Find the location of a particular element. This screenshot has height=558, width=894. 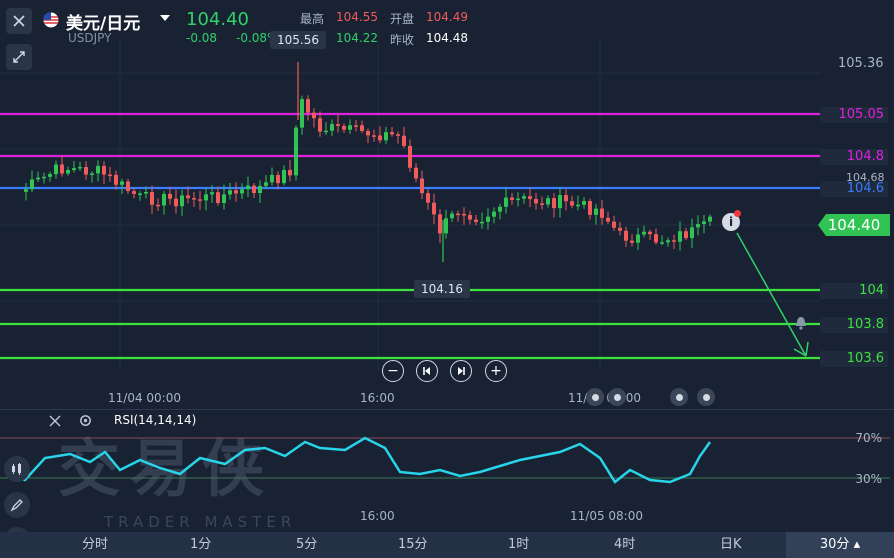

close-button is located at coordinates (19, 21).